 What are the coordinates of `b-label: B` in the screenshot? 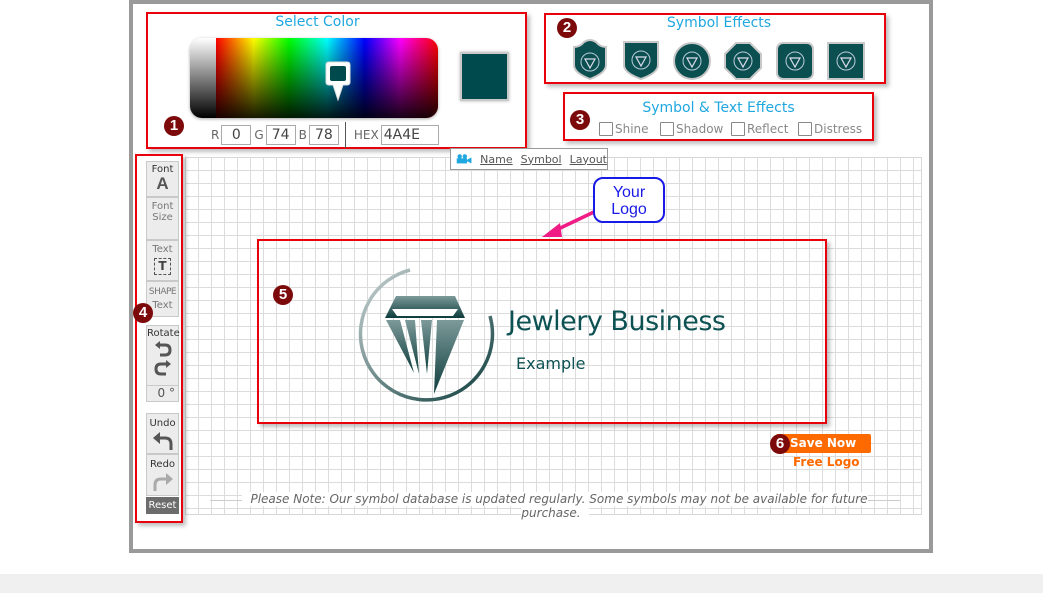 It's located at (302, 135).